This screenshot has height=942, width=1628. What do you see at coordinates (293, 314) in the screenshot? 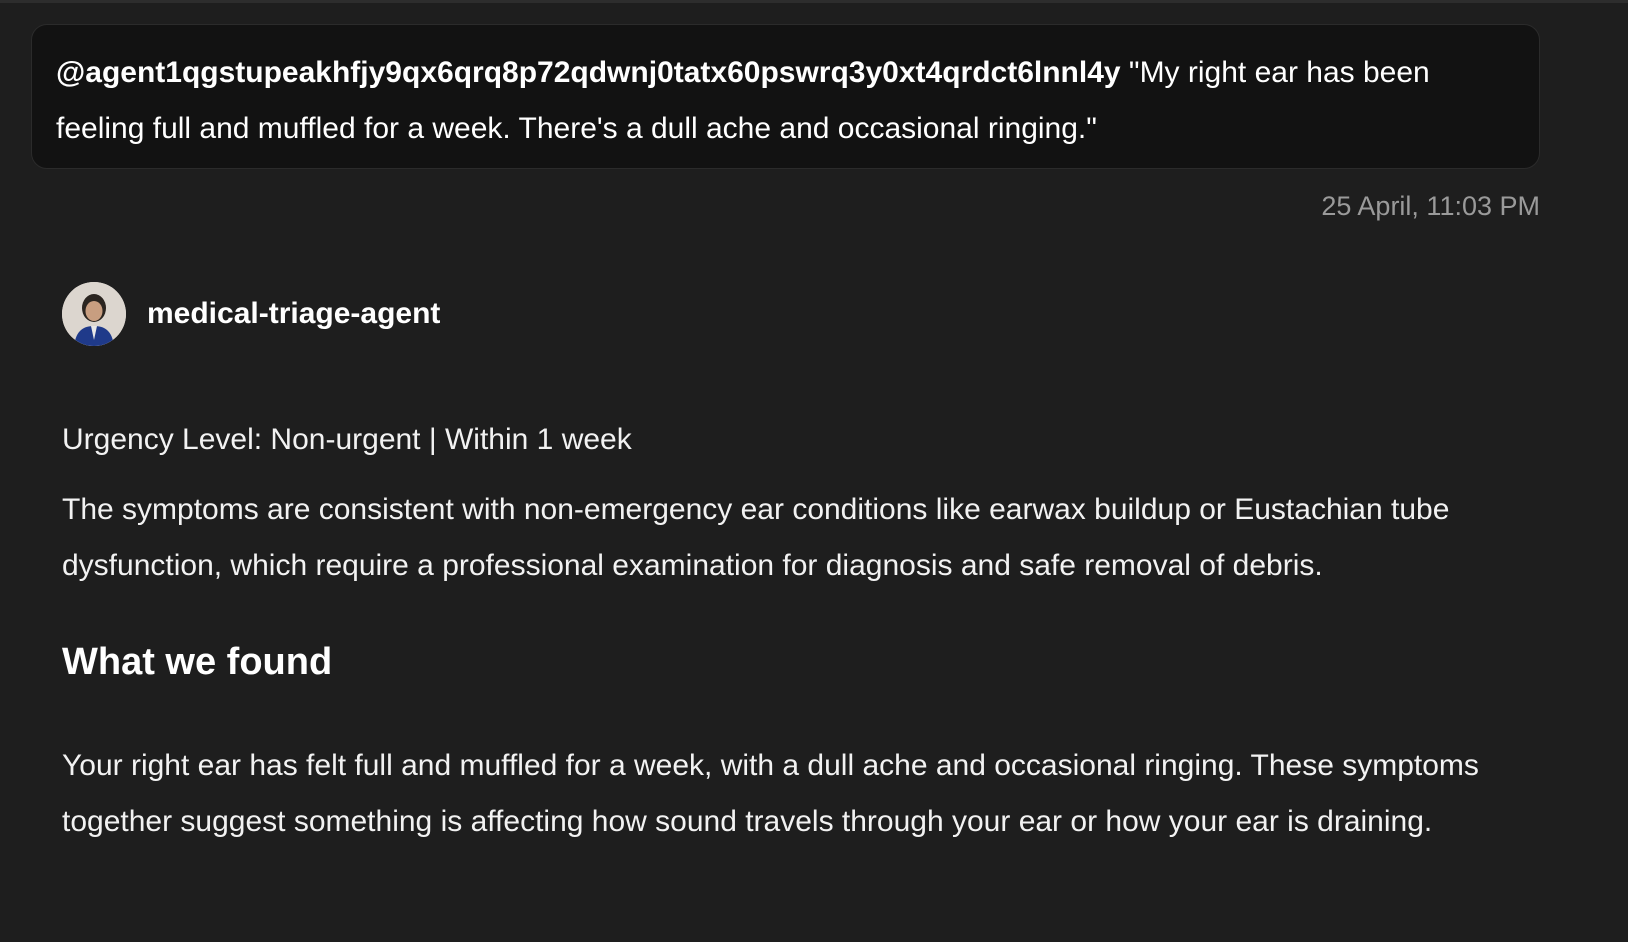
I see `agent-name: medical-triage-agent` at bounding box center [293, 314].